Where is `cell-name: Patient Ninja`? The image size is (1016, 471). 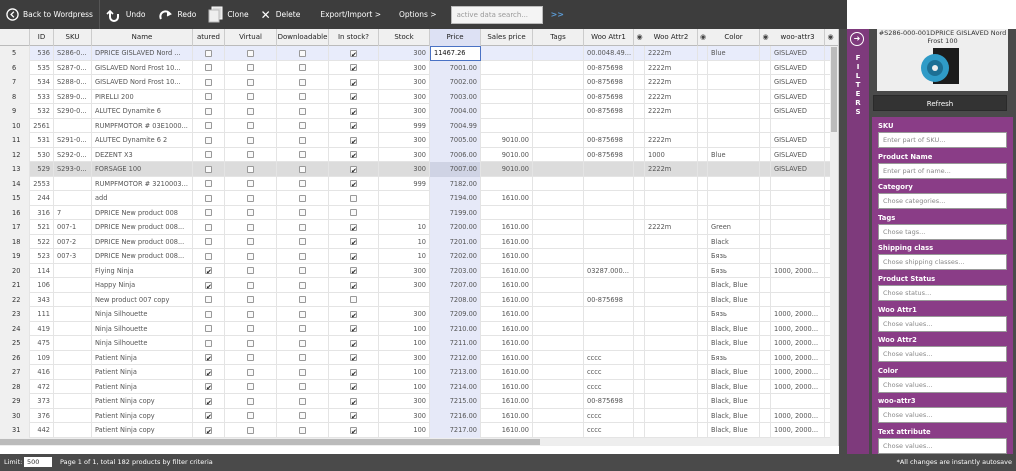
cell-name: Patient Ninja is located at coordinates (142, 357).